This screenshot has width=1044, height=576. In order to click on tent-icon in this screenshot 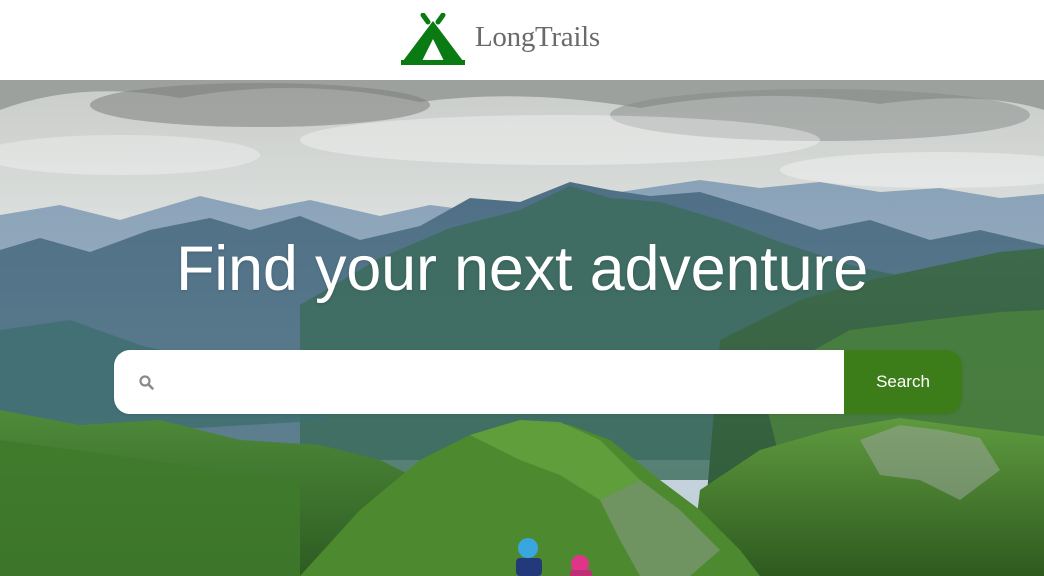, I will do `click(433, 39)`.